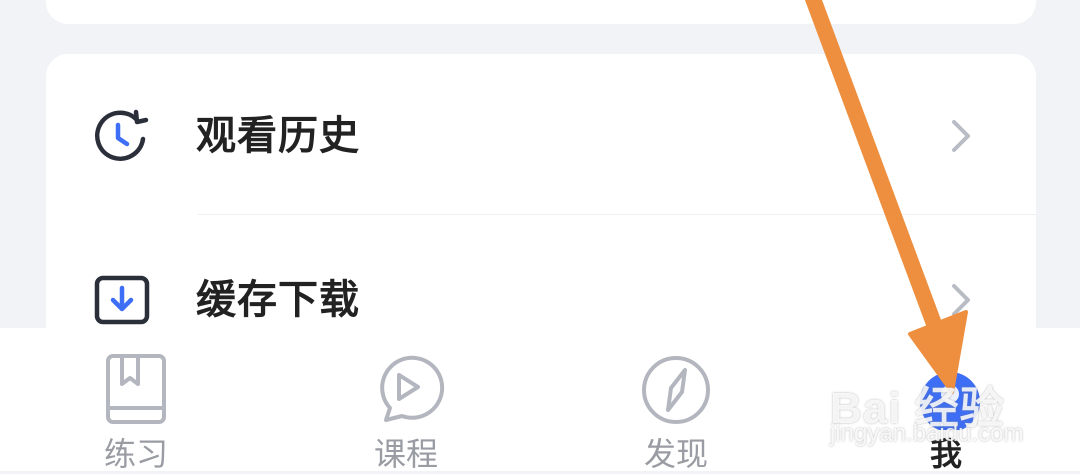 The image size is (1080, 474). I want to click on tab-course: 课程, so click(406, 400).